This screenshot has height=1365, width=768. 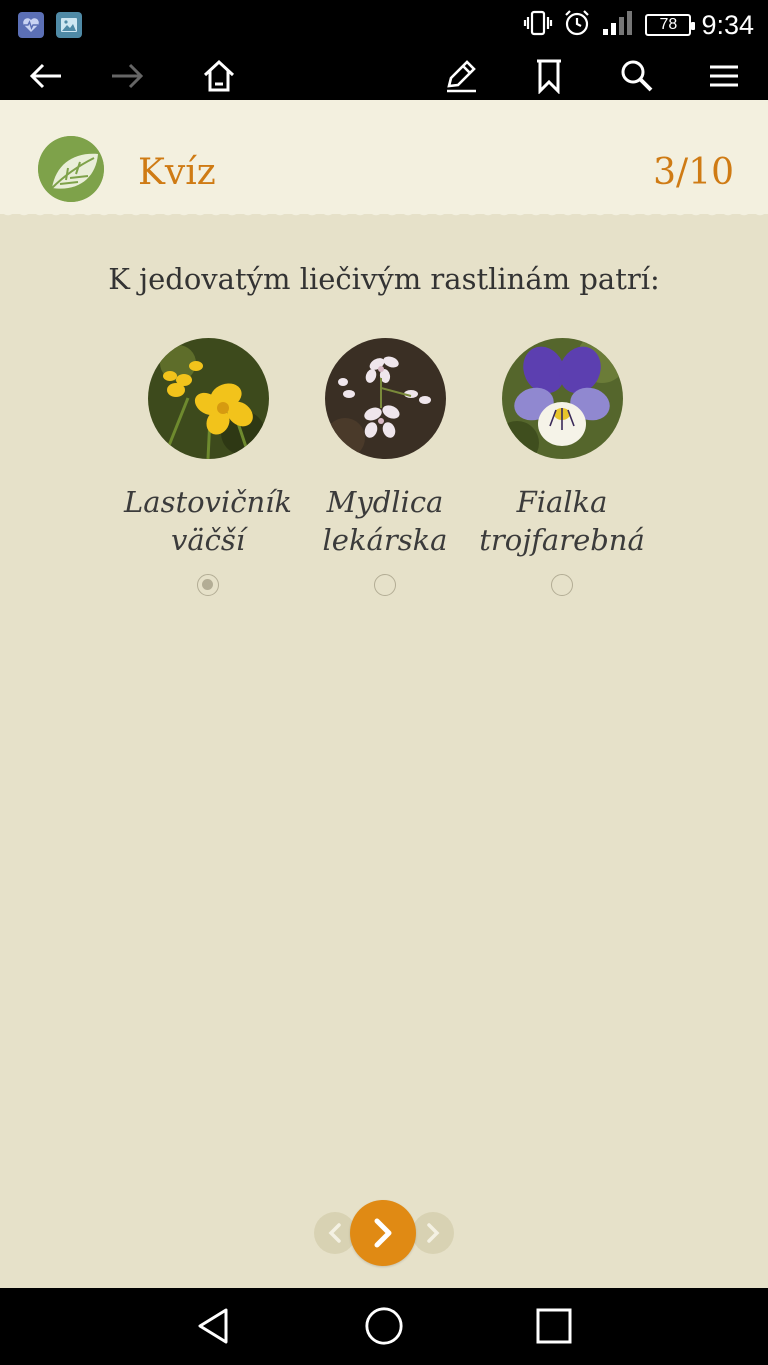 I want to click on option-lastovicnik: Lastovičník väčší, so click(x=208, y=467).